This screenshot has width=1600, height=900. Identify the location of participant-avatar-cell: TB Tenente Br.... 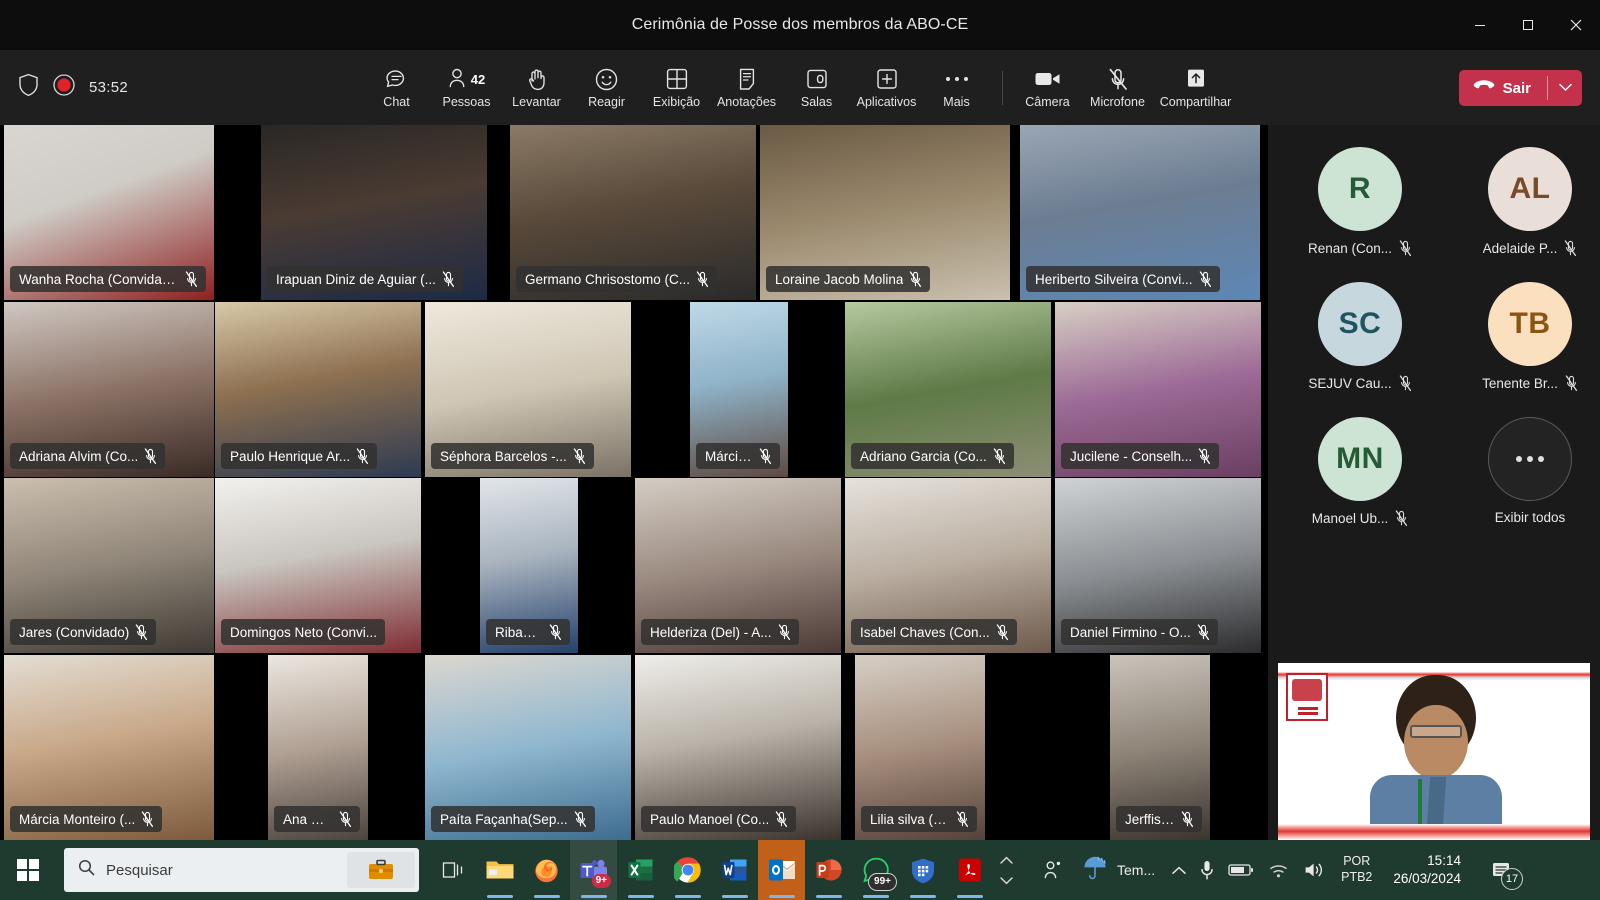
(1523, 337).